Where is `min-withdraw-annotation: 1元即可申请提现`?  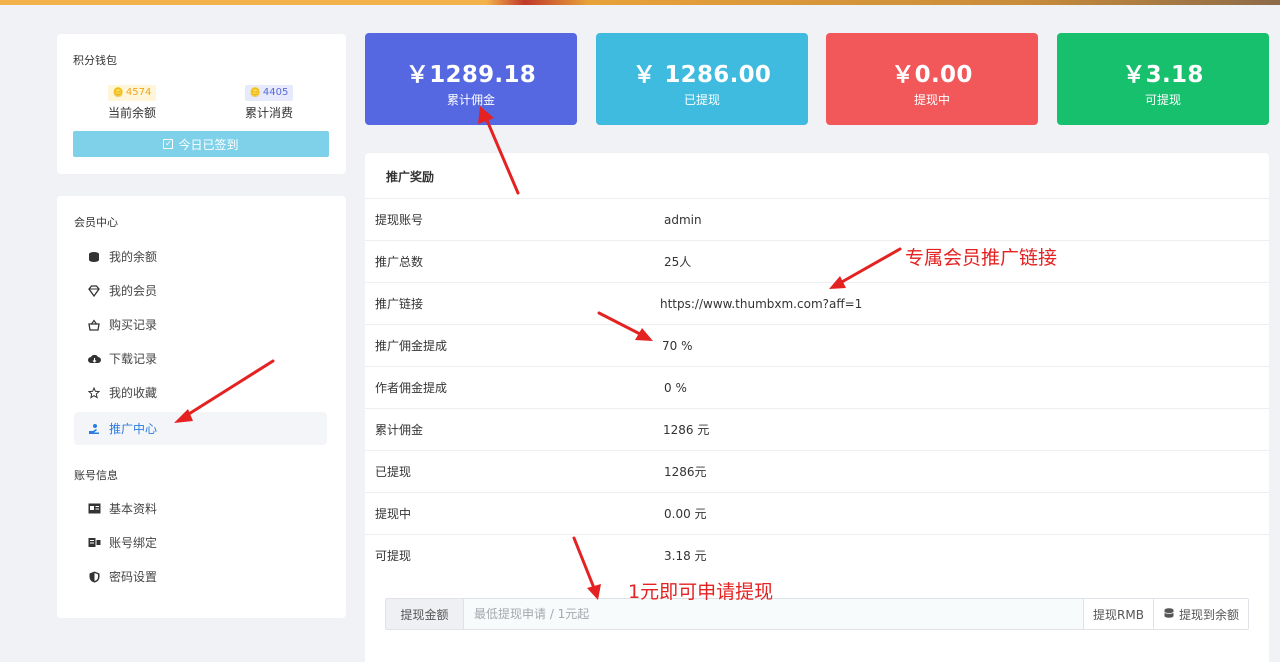 min-withdraw-annotation: 1元即可申请提现 is located at coordinates (701, 592).